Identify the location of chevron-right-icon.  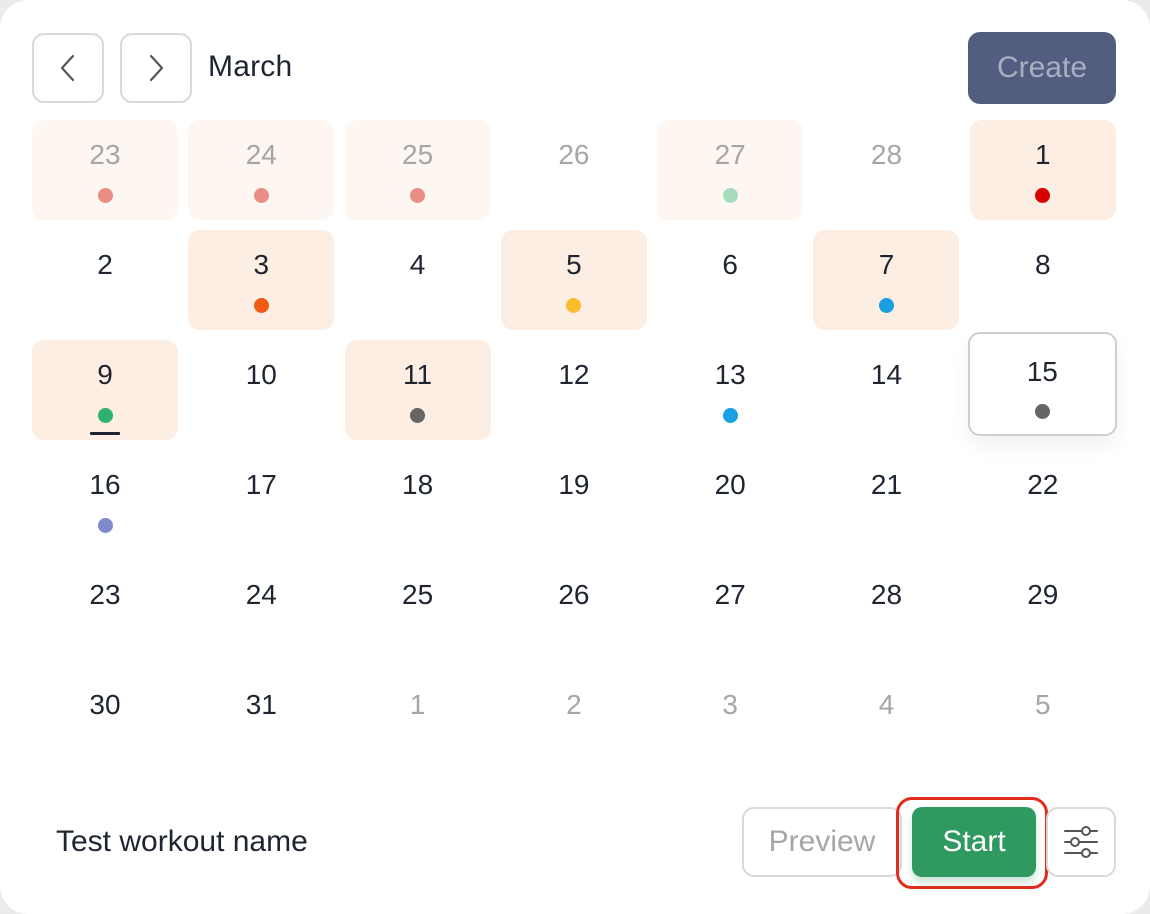
(156, 68).